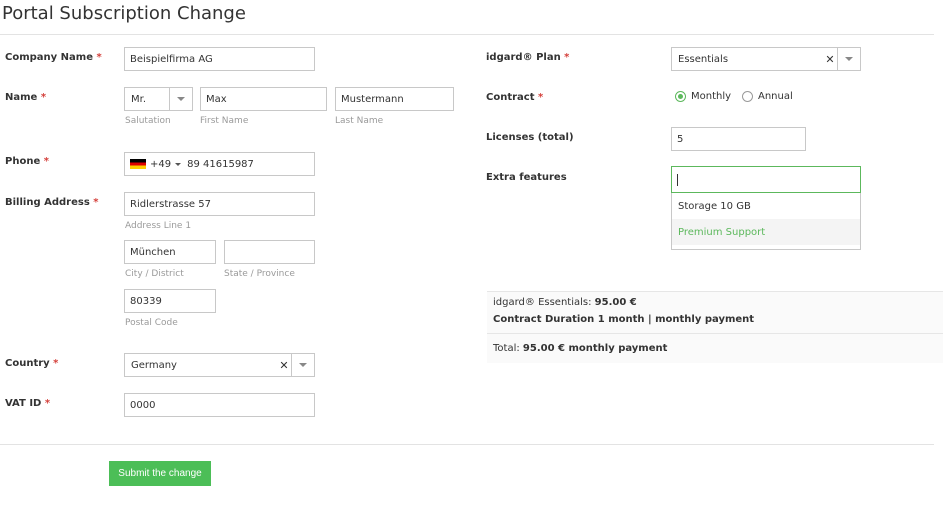 The image size is (945, 511). Describe the element at coordinates (219, 405) in the screenshot. I see `vat-id-input: 0000` at that location.